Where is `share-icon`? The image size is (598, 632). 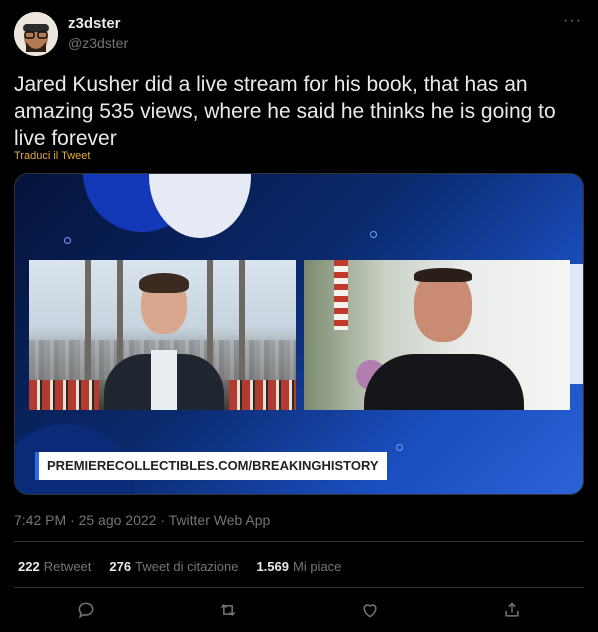 share-icon is located at coordinates (512, 610).